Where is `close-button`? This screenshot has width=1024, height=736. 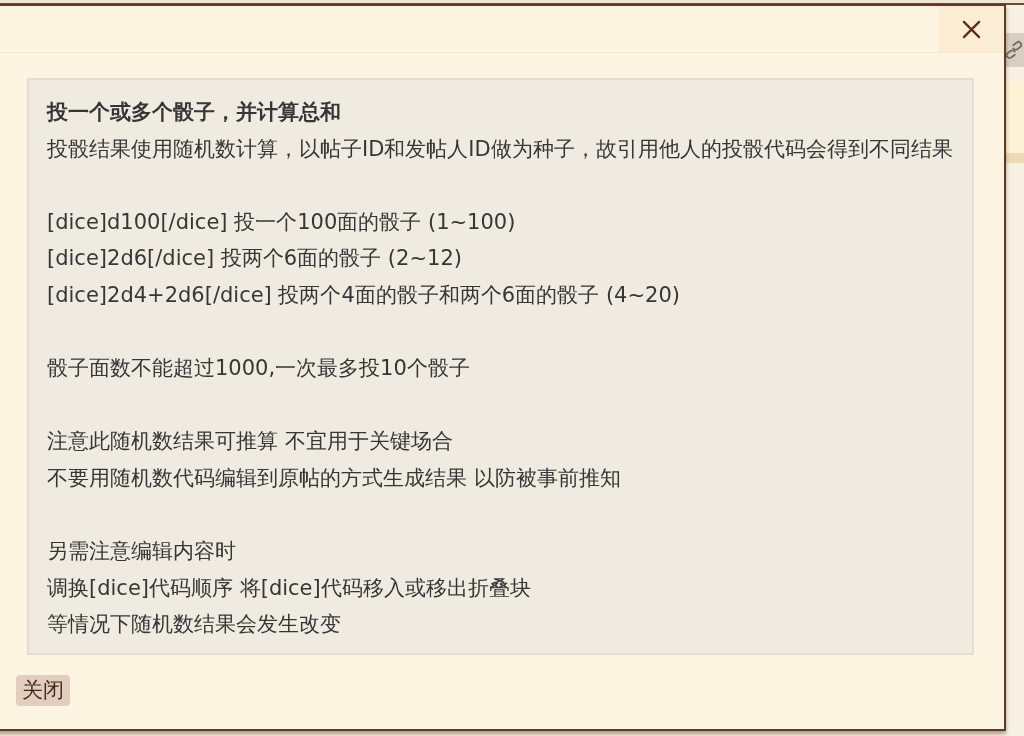 close-button is located at coordinates (971, 29).